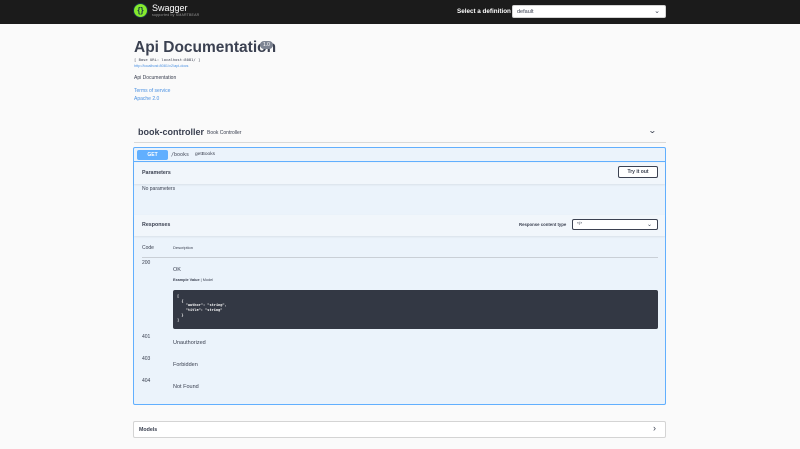 The height and width of the screenshot is (449, 800). I want to click on page-title: Api Documentation, so click(205, 47).